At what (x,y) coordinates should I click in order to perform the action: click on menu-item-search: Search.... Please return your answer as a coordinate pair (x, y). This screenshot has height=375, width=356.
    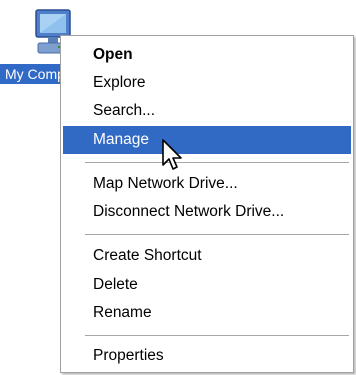
    Looking at the image, I should click on (207, 111).